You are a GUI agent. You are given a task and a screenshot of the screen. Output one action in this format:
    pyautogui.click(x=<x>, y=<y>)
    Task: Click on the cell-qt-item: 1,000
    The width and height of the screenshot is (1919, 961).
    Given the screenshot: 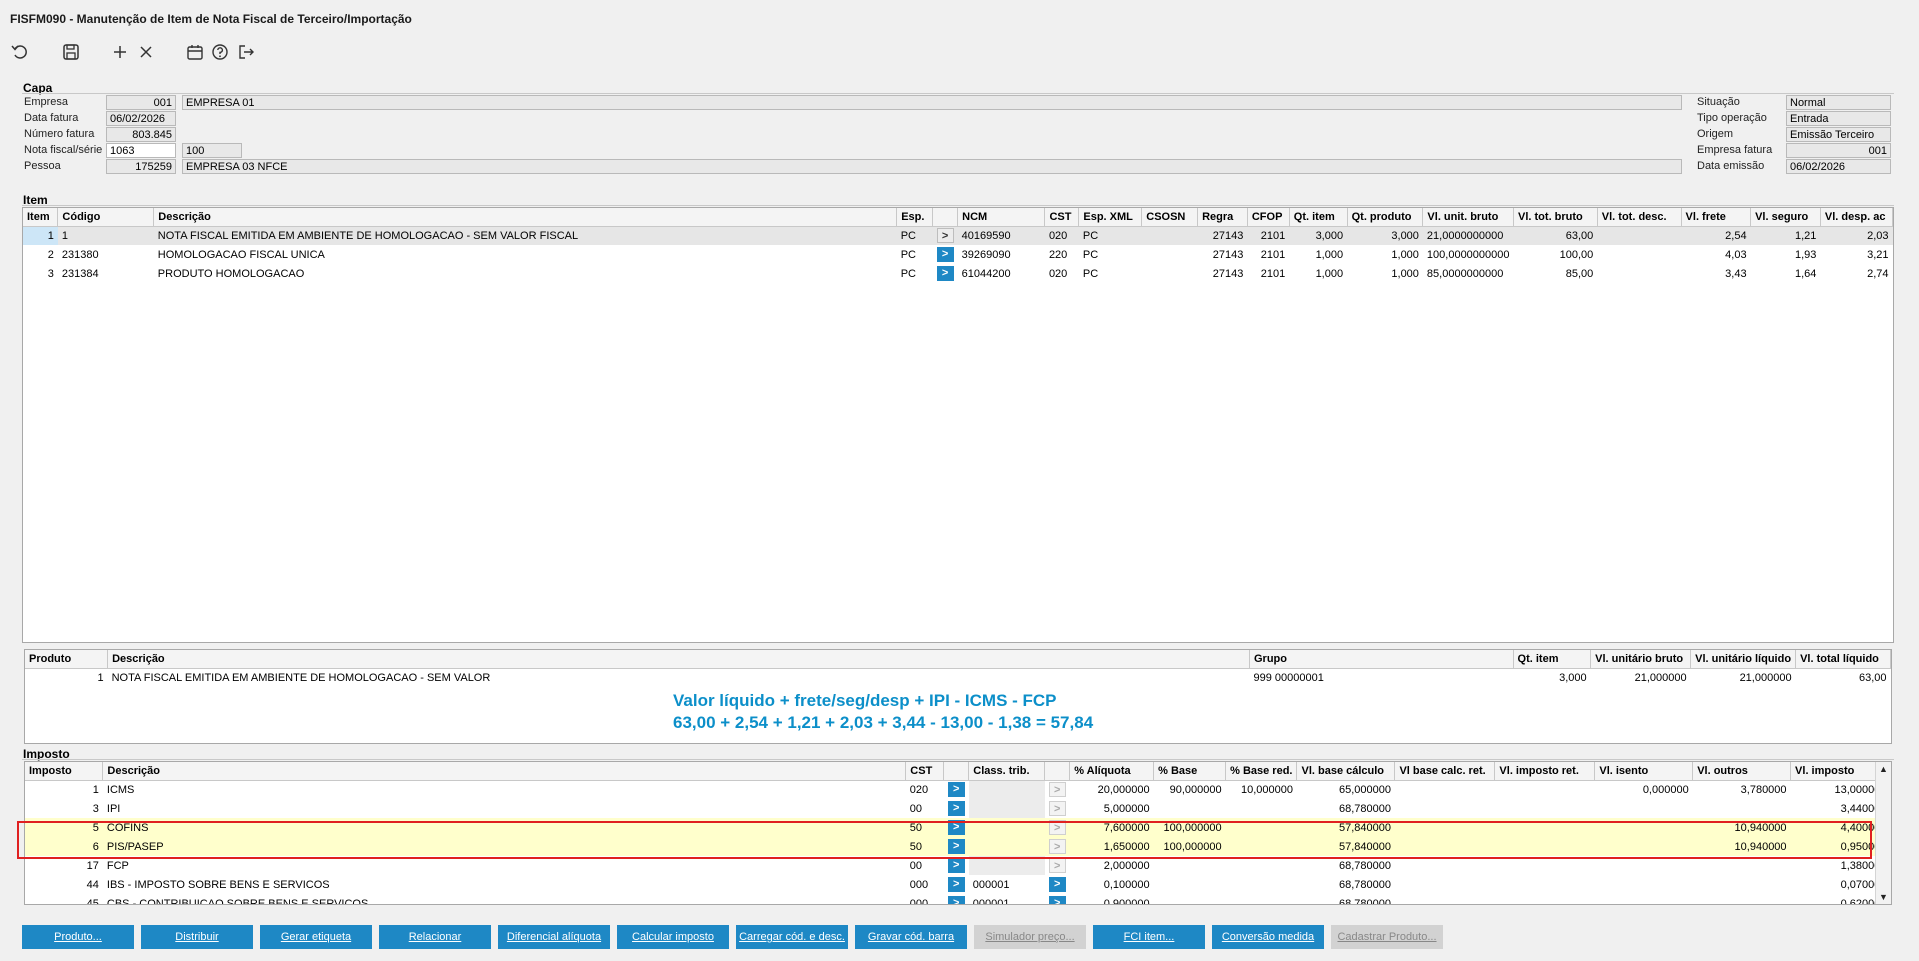 What is the action you would take?
    pyautogui.click(x=1329, y=273)
    